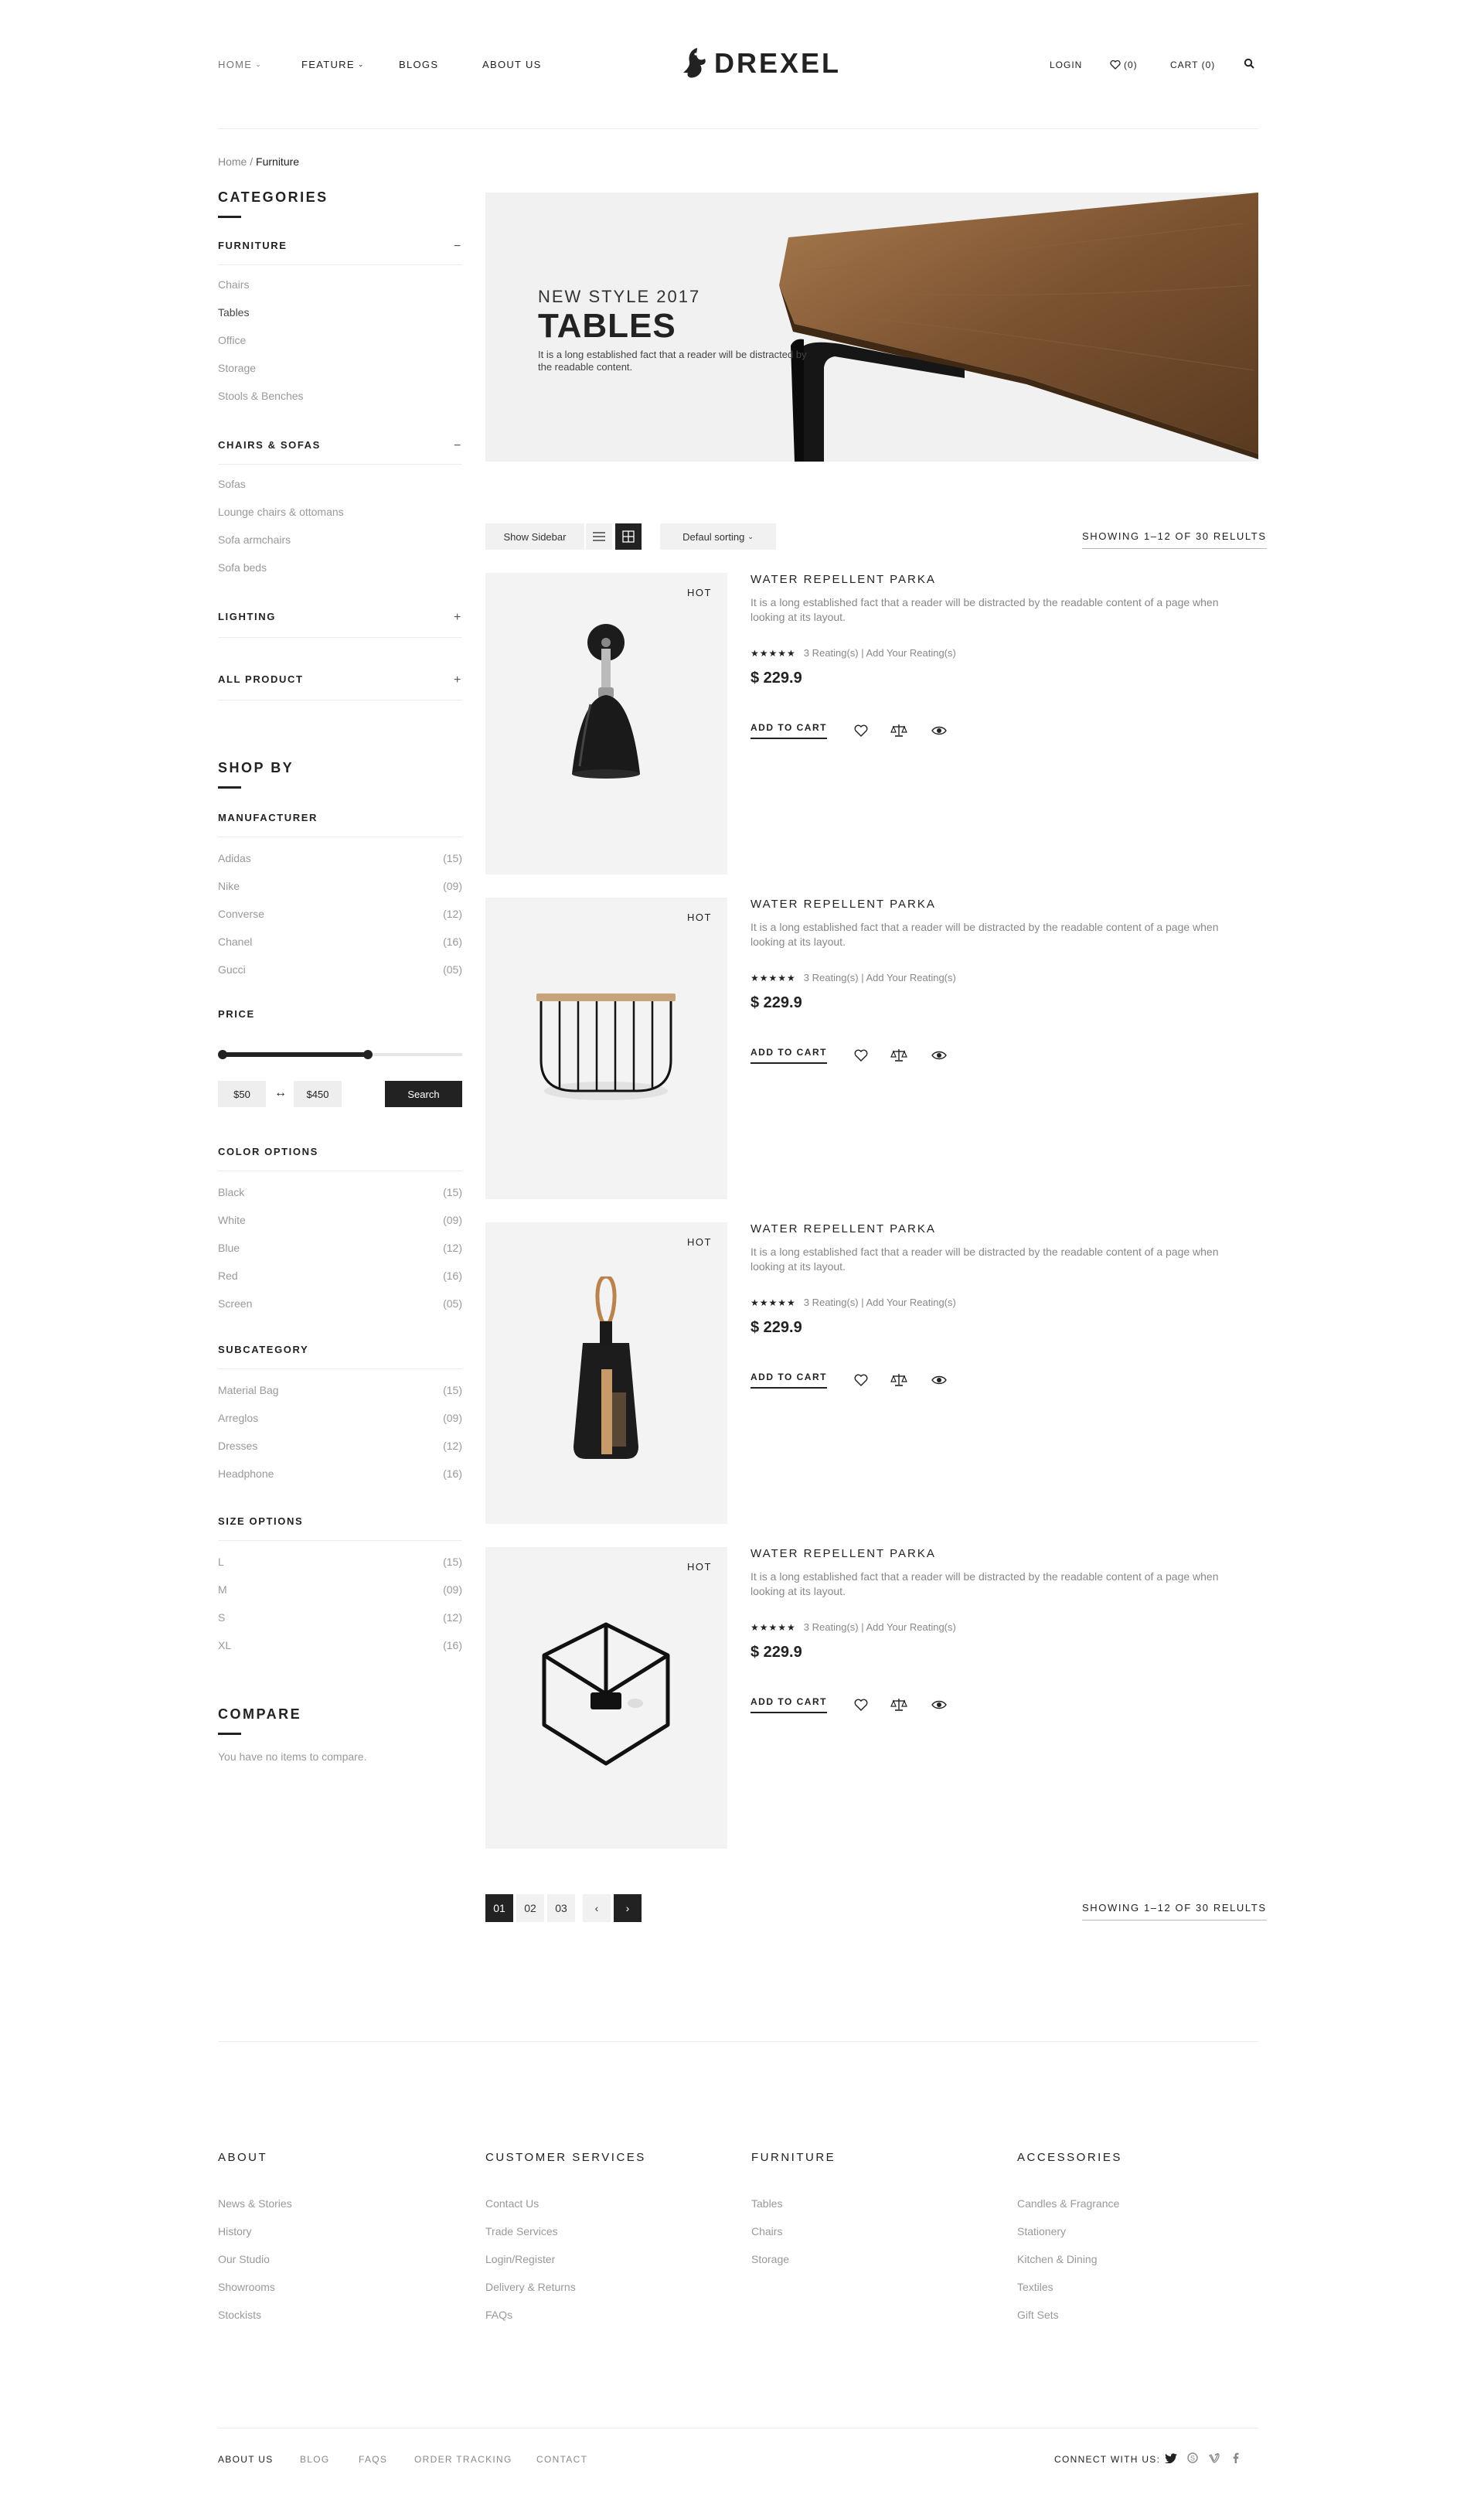  I want to click on filter-item-size-xl: XL (16), so click(340, 1645).